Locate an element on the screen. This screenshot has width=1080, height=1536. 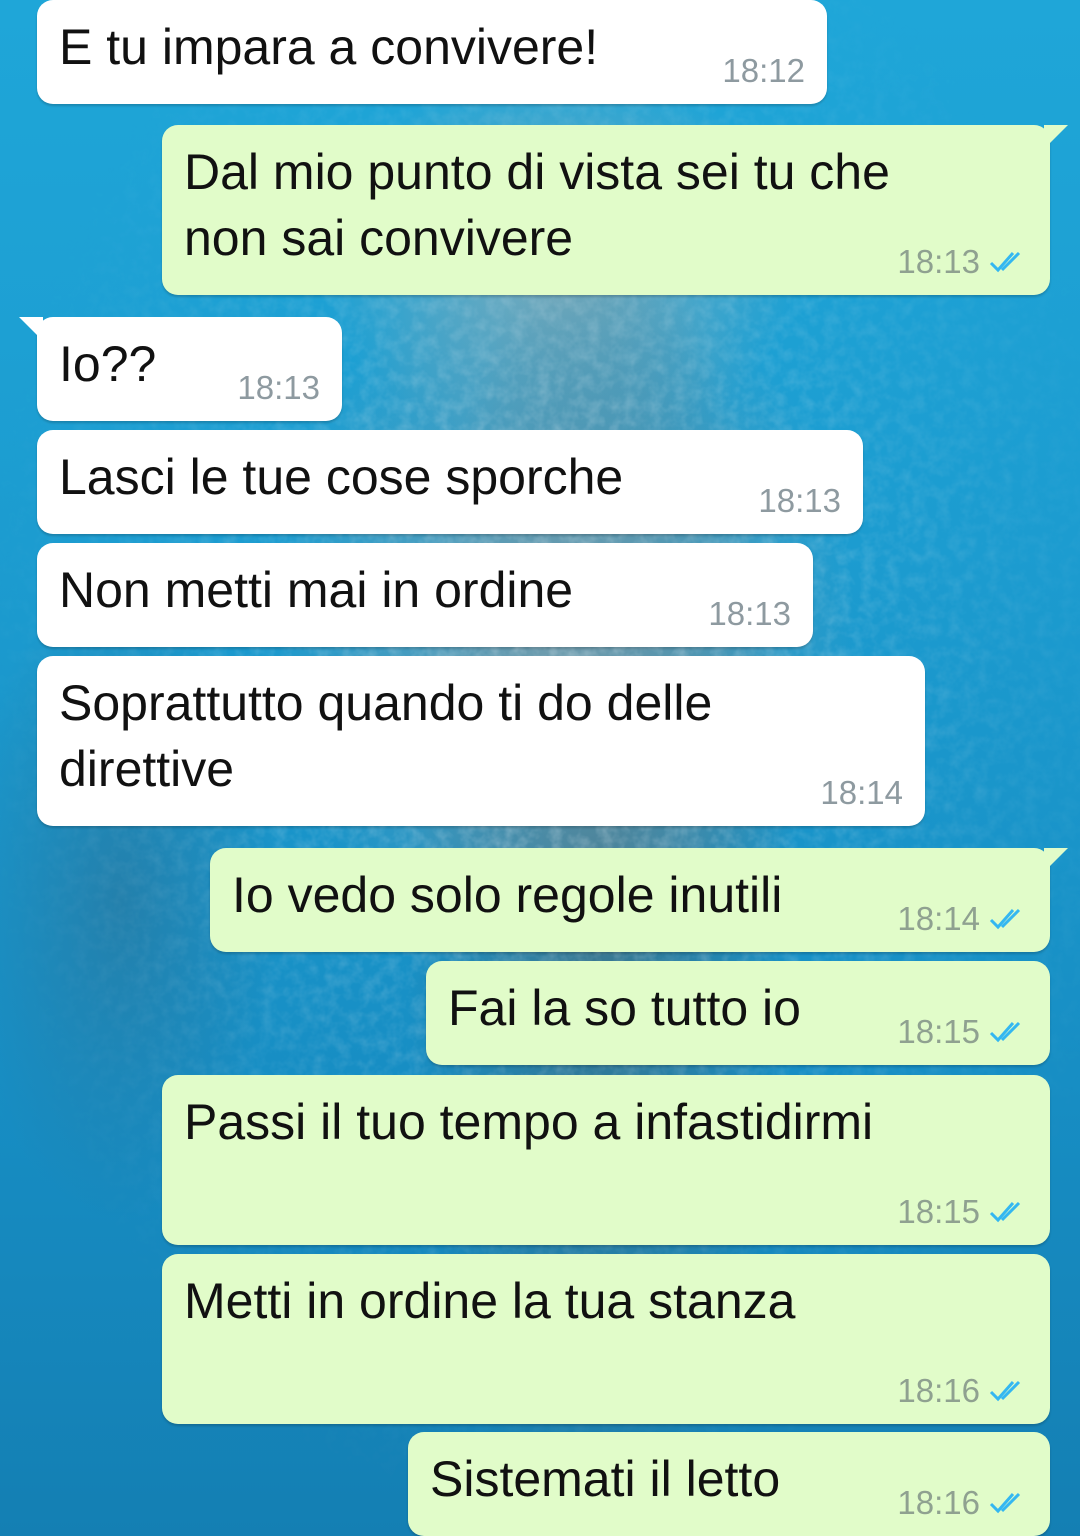
message-bubble-outgoing: Sistemati il letto 18:16 is located at coordinates (729, 1484).